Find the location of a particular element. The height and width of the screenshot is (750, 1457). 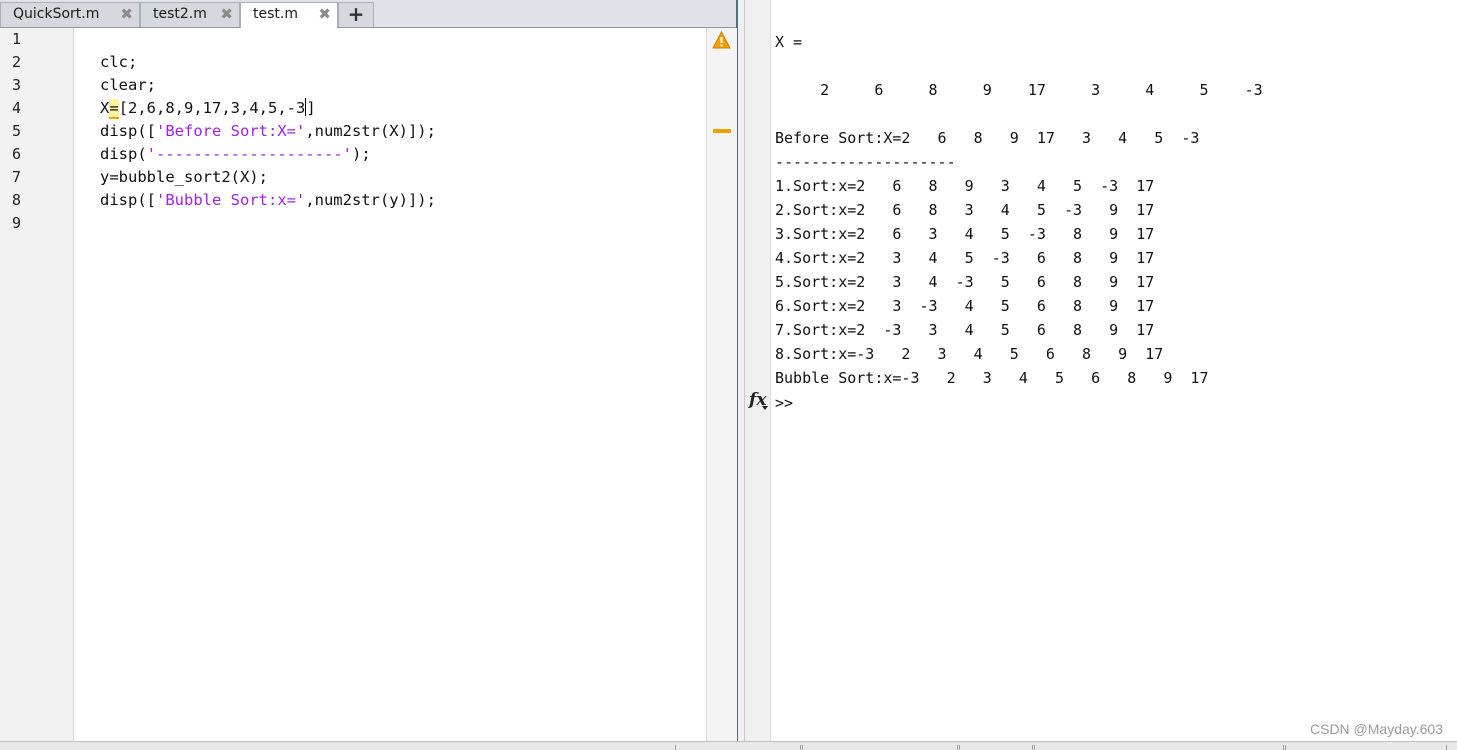

code-text: y=bubble_sort2(X); is located at coordinates (184, 177).